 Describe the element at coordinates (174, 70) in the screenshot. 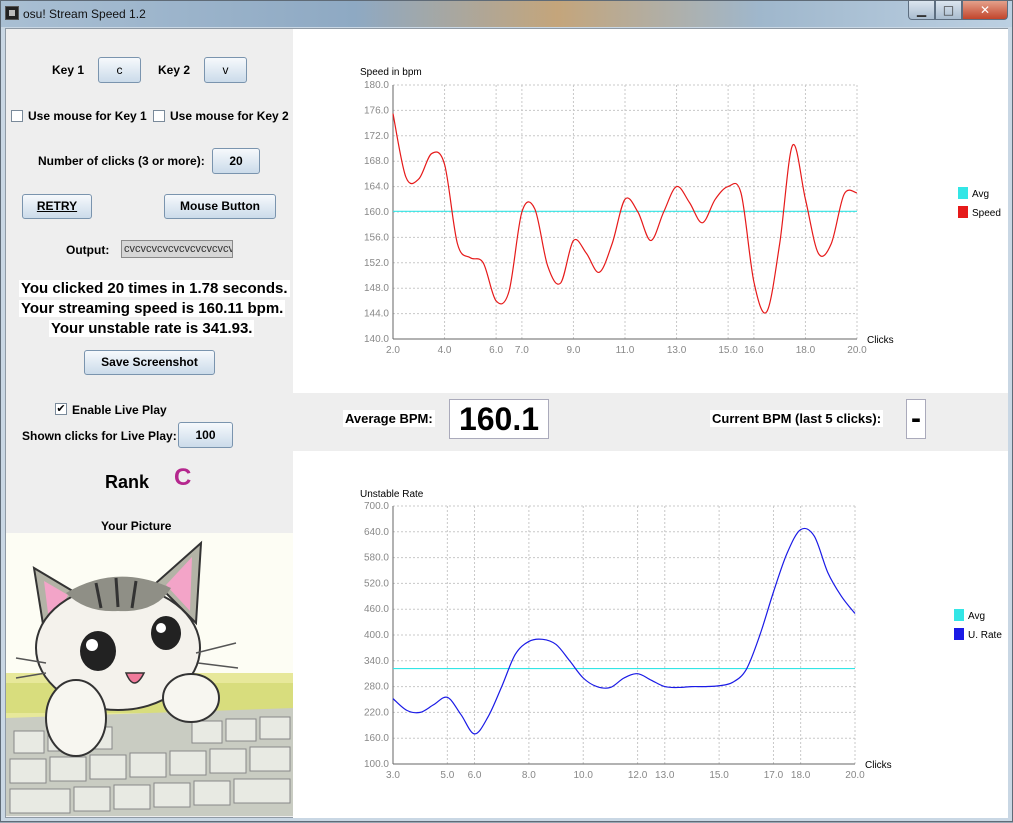

I see `key2-label: Key 2` at that location.